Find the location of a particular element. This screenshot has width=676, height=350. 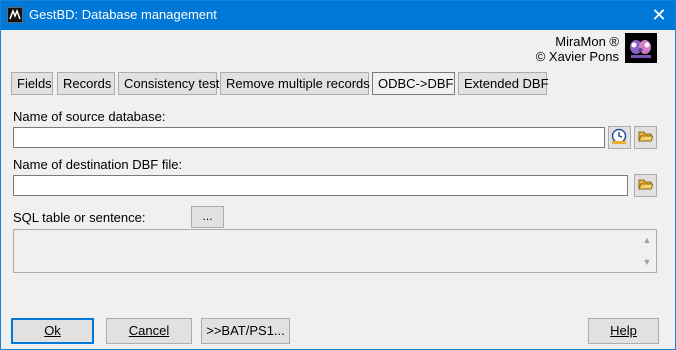

close-button: ✕ is located at coordinates (659, 15).